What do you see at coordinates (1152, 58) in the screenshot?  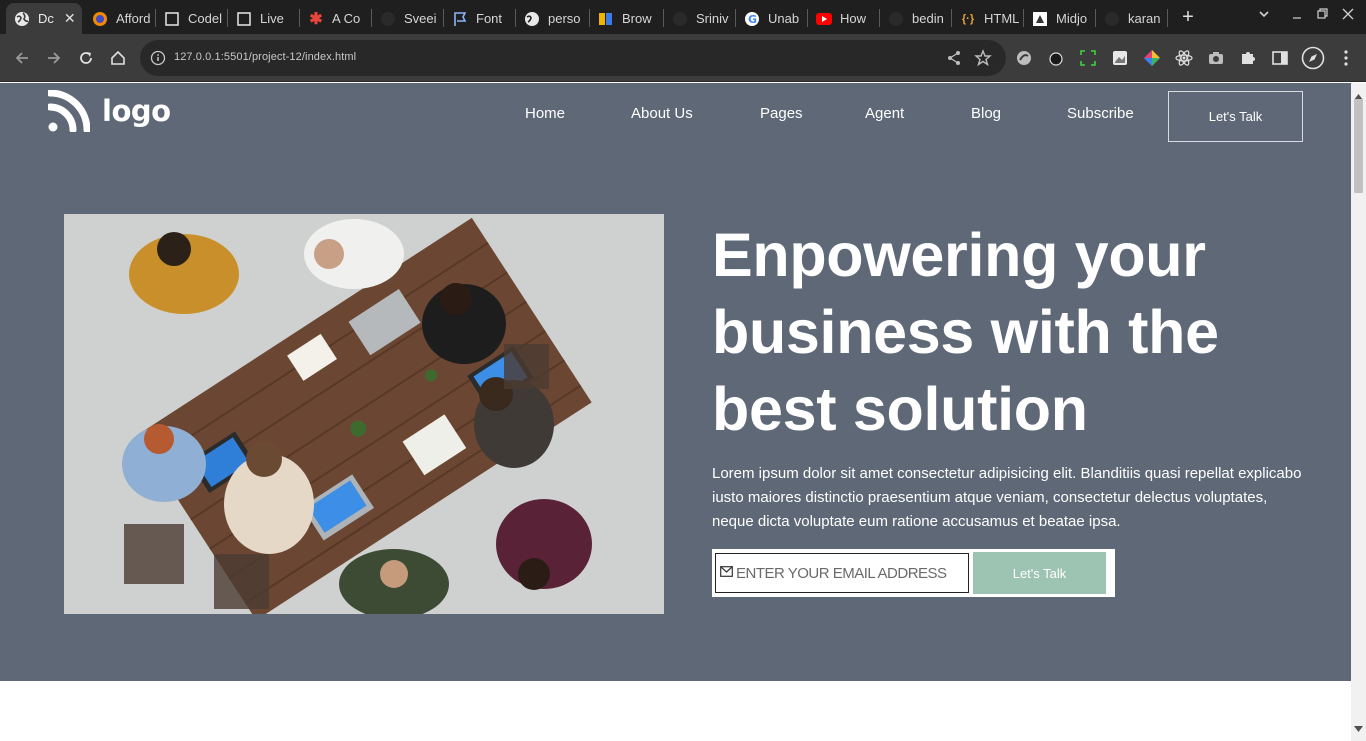 I see `color-picker-icon` at bounding box center [1152, 58].